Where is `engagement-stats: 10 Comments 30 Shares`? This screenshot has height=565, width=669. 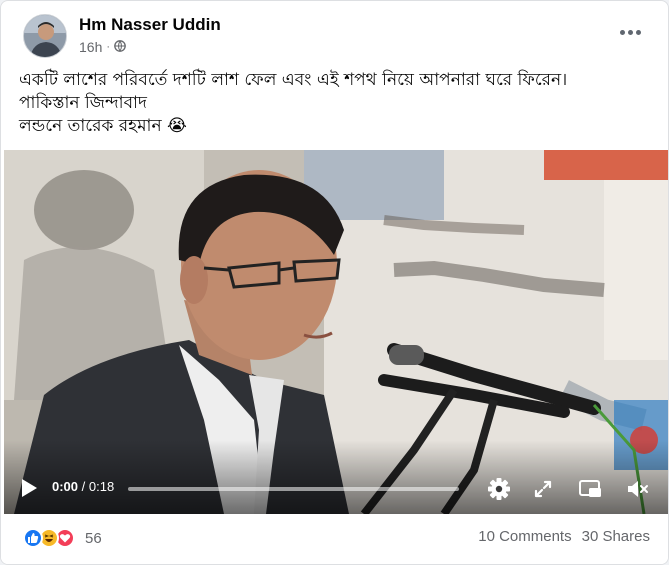
engagement-stats: 10 Comments 30 Shares is located at coordinates (564, 536).